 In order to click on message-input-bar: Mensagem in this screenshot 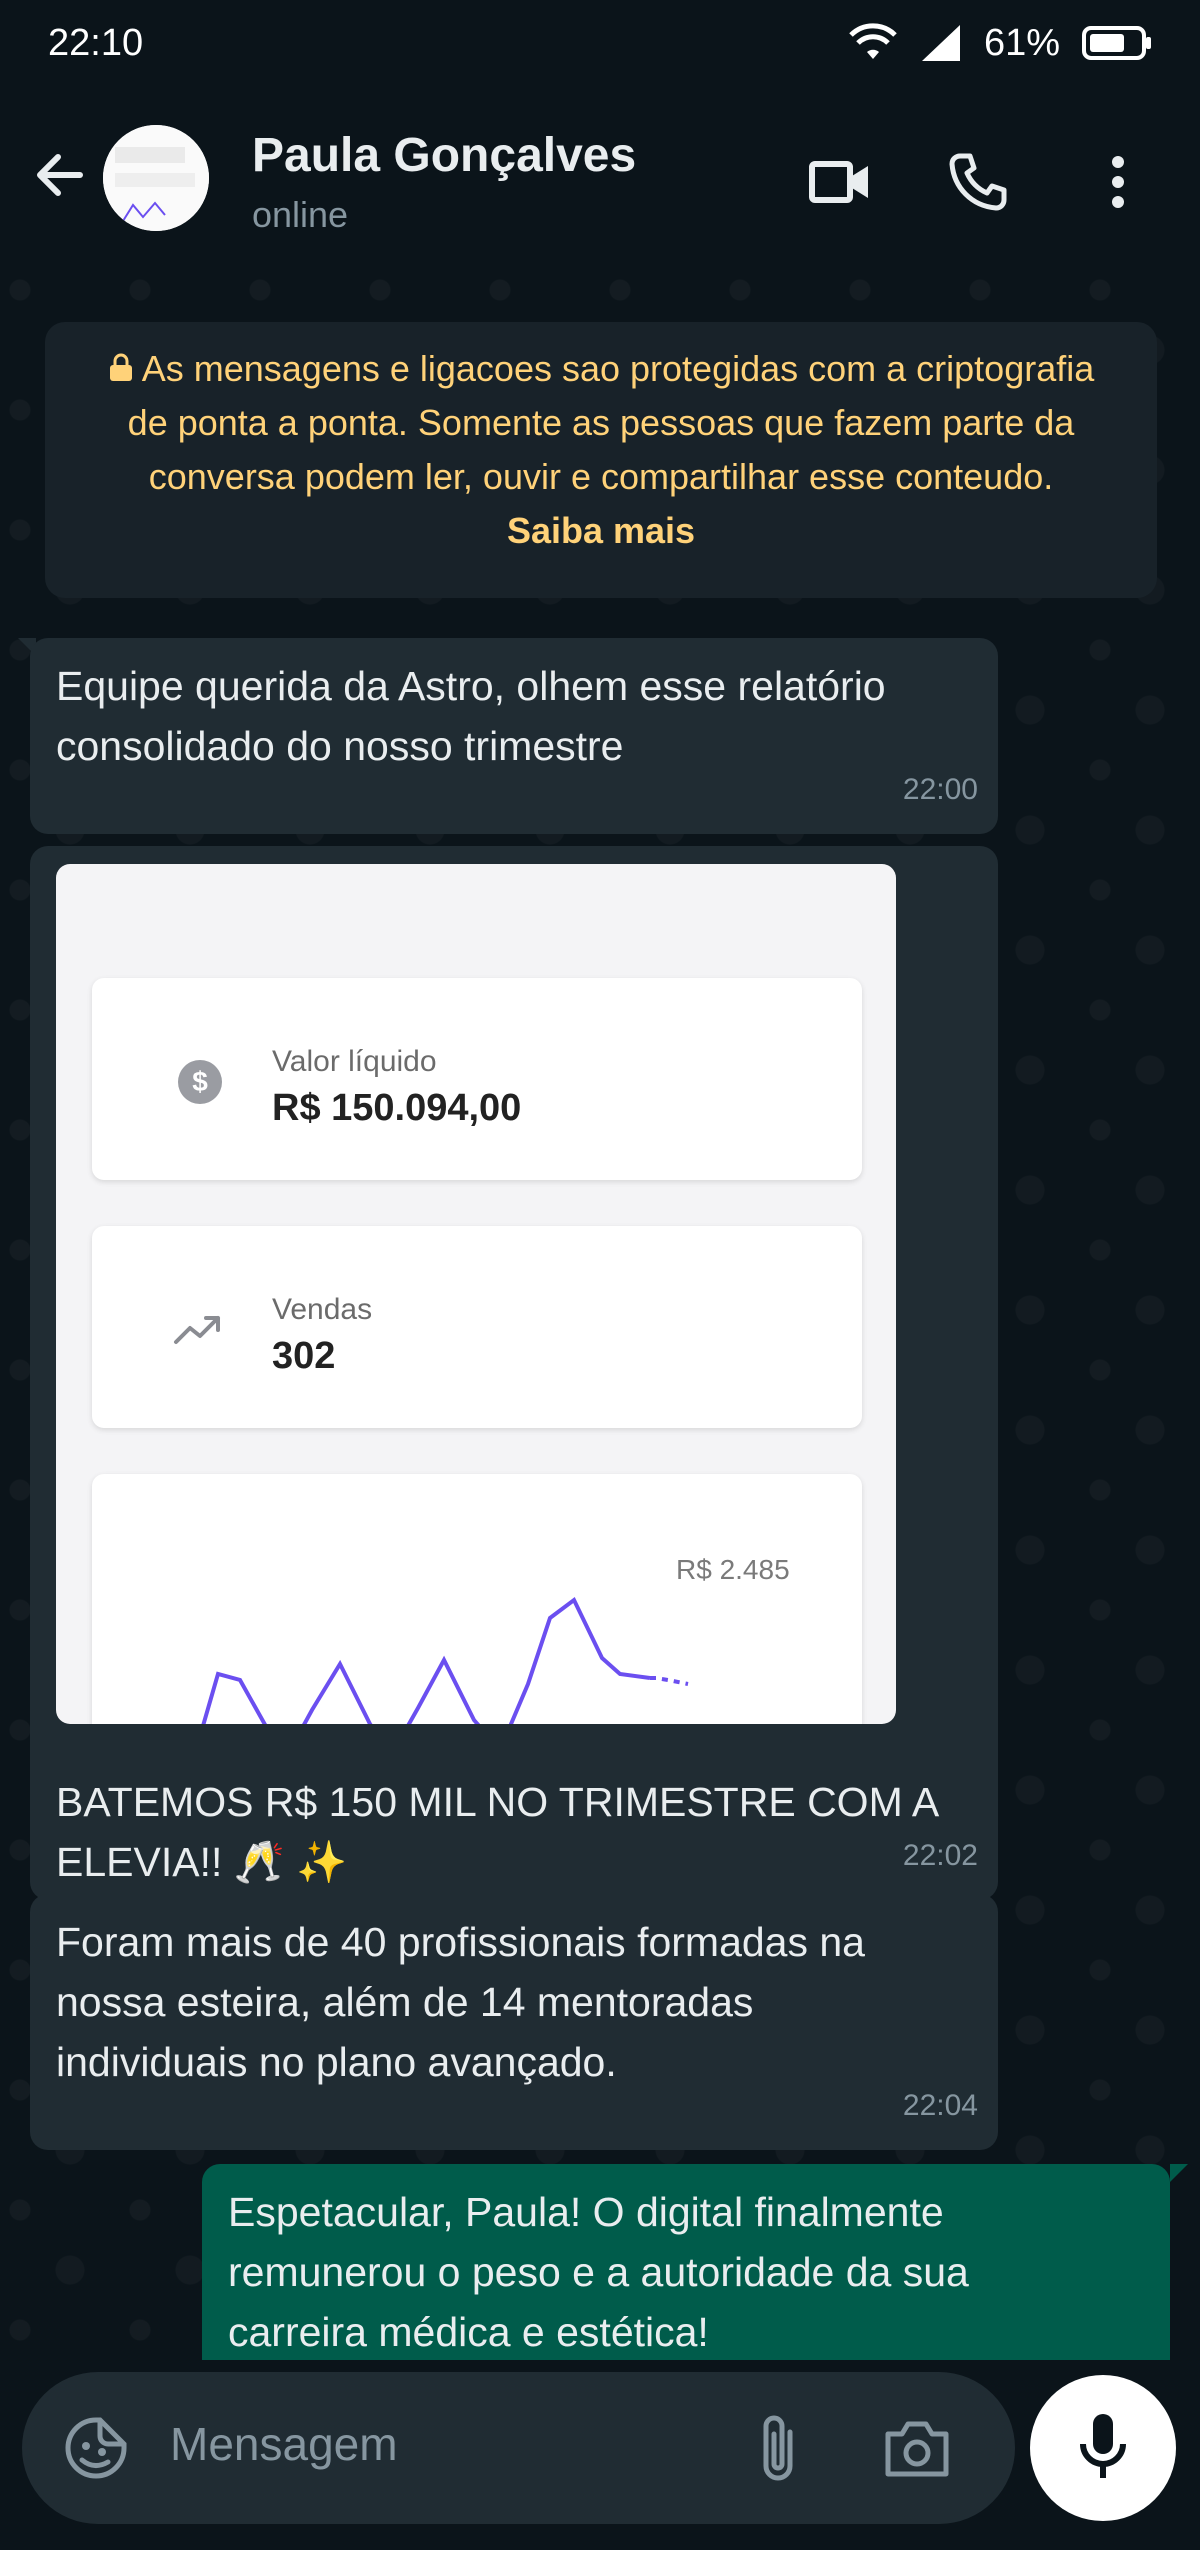, I will do `click(518, 2448)`.